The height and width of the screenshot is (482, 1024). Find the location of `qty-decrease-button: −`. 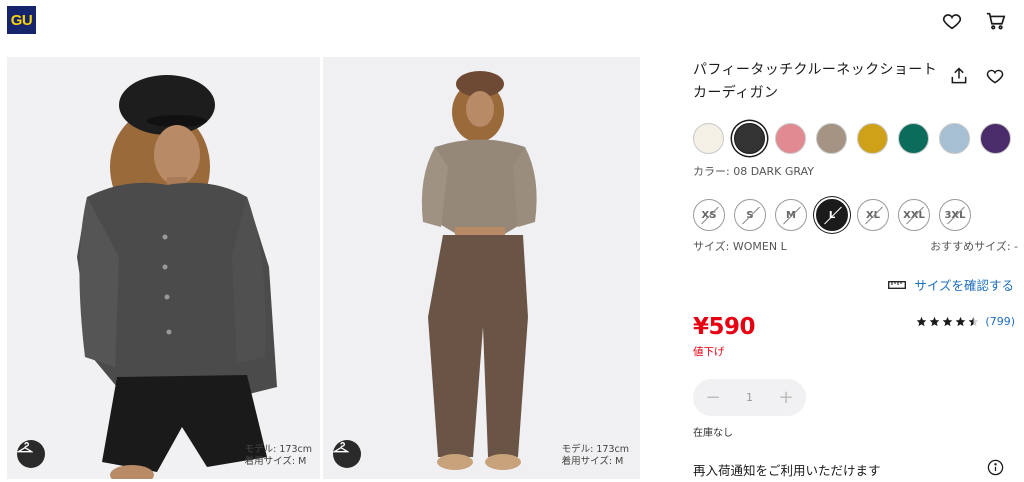

qty-decrease-button: − is located at coordinates (713, 397).